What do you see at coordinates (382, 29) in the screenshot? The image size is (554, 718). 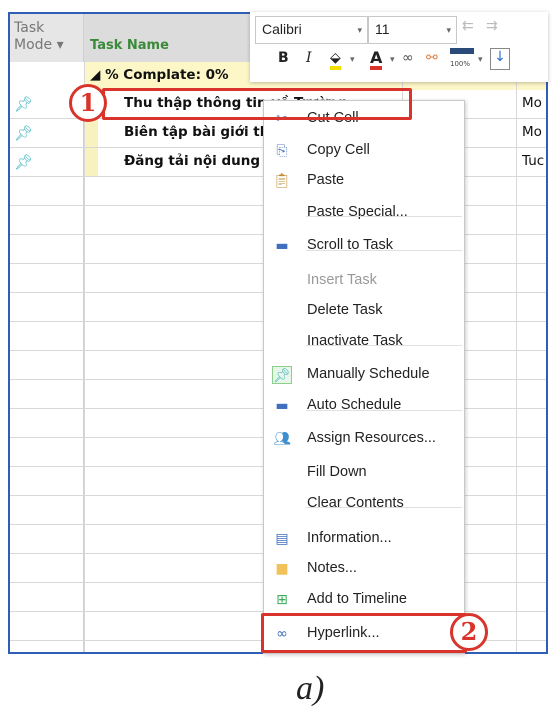 I see `font-size: 11` at bounding box center [382, 29].